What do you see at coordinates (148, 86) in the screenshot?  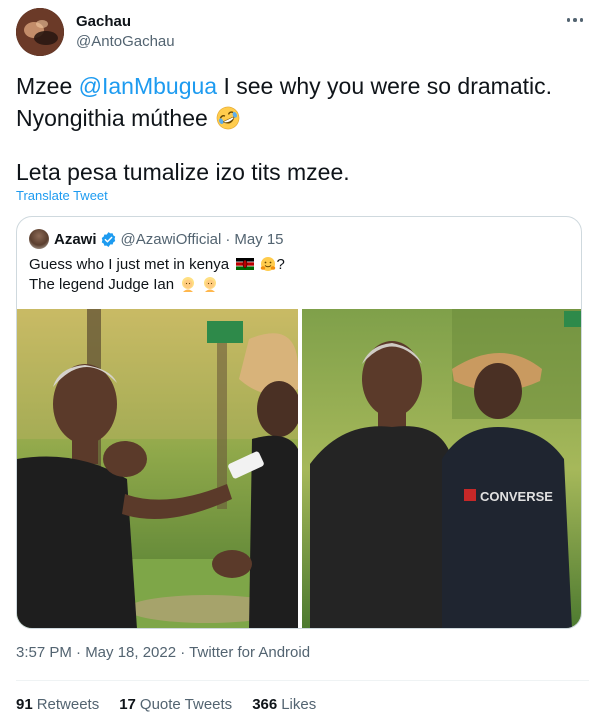 I see `mention-link: @IanMbugua` at bounding box center [148, 86].